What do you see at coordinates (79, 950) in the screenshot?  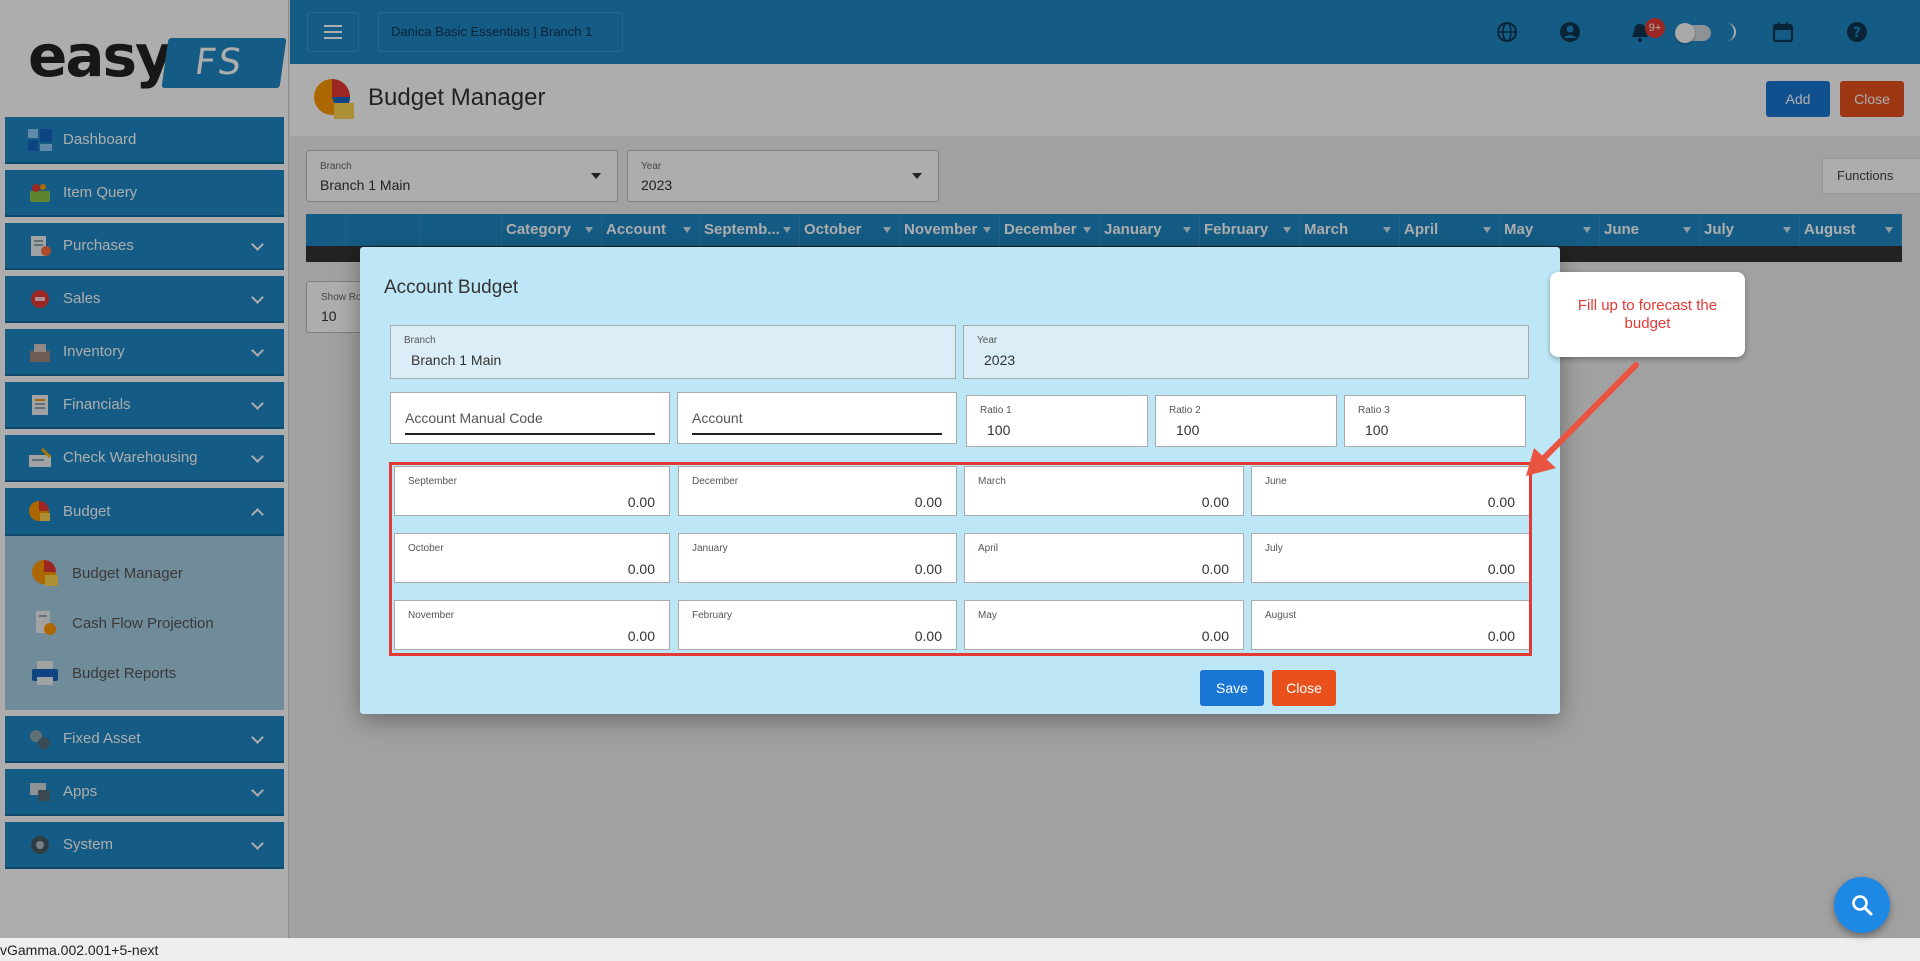 I see `version-label: vGamma.002.001+5-next` at bounding box center [79, 950].